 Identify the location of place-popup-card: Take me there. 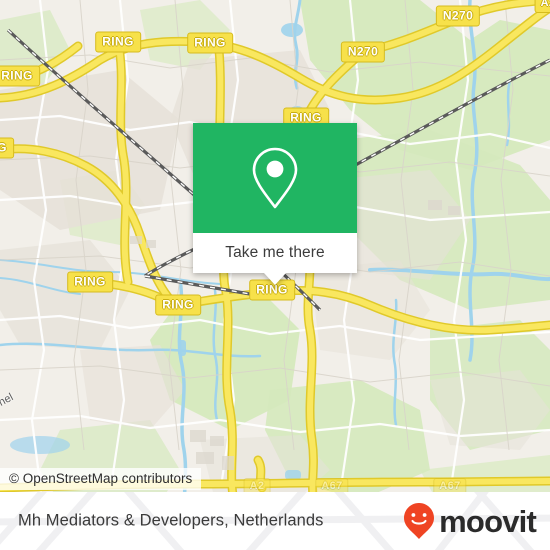
(275, 204).